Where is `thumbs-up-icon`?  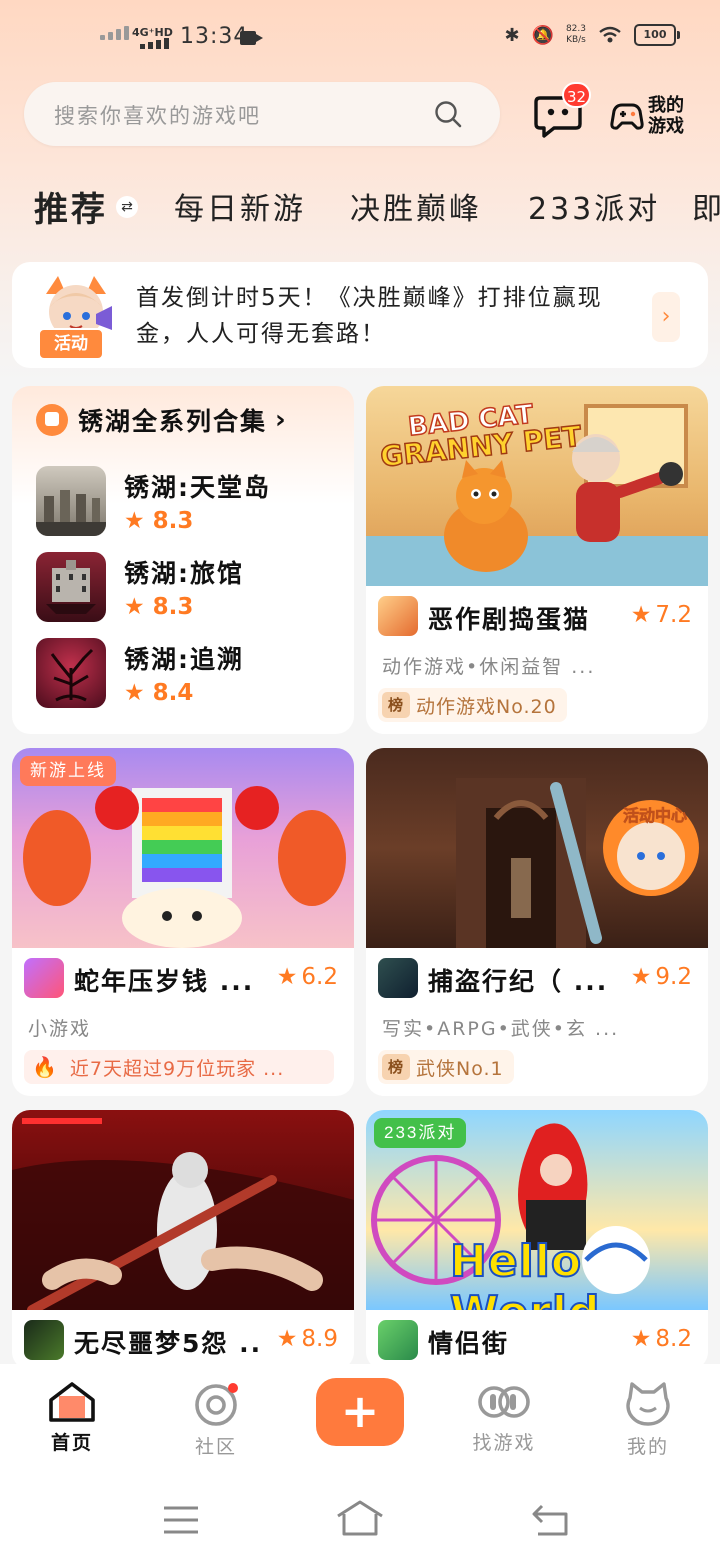 thumbs-up-icon is located at coordinates (52, 420).